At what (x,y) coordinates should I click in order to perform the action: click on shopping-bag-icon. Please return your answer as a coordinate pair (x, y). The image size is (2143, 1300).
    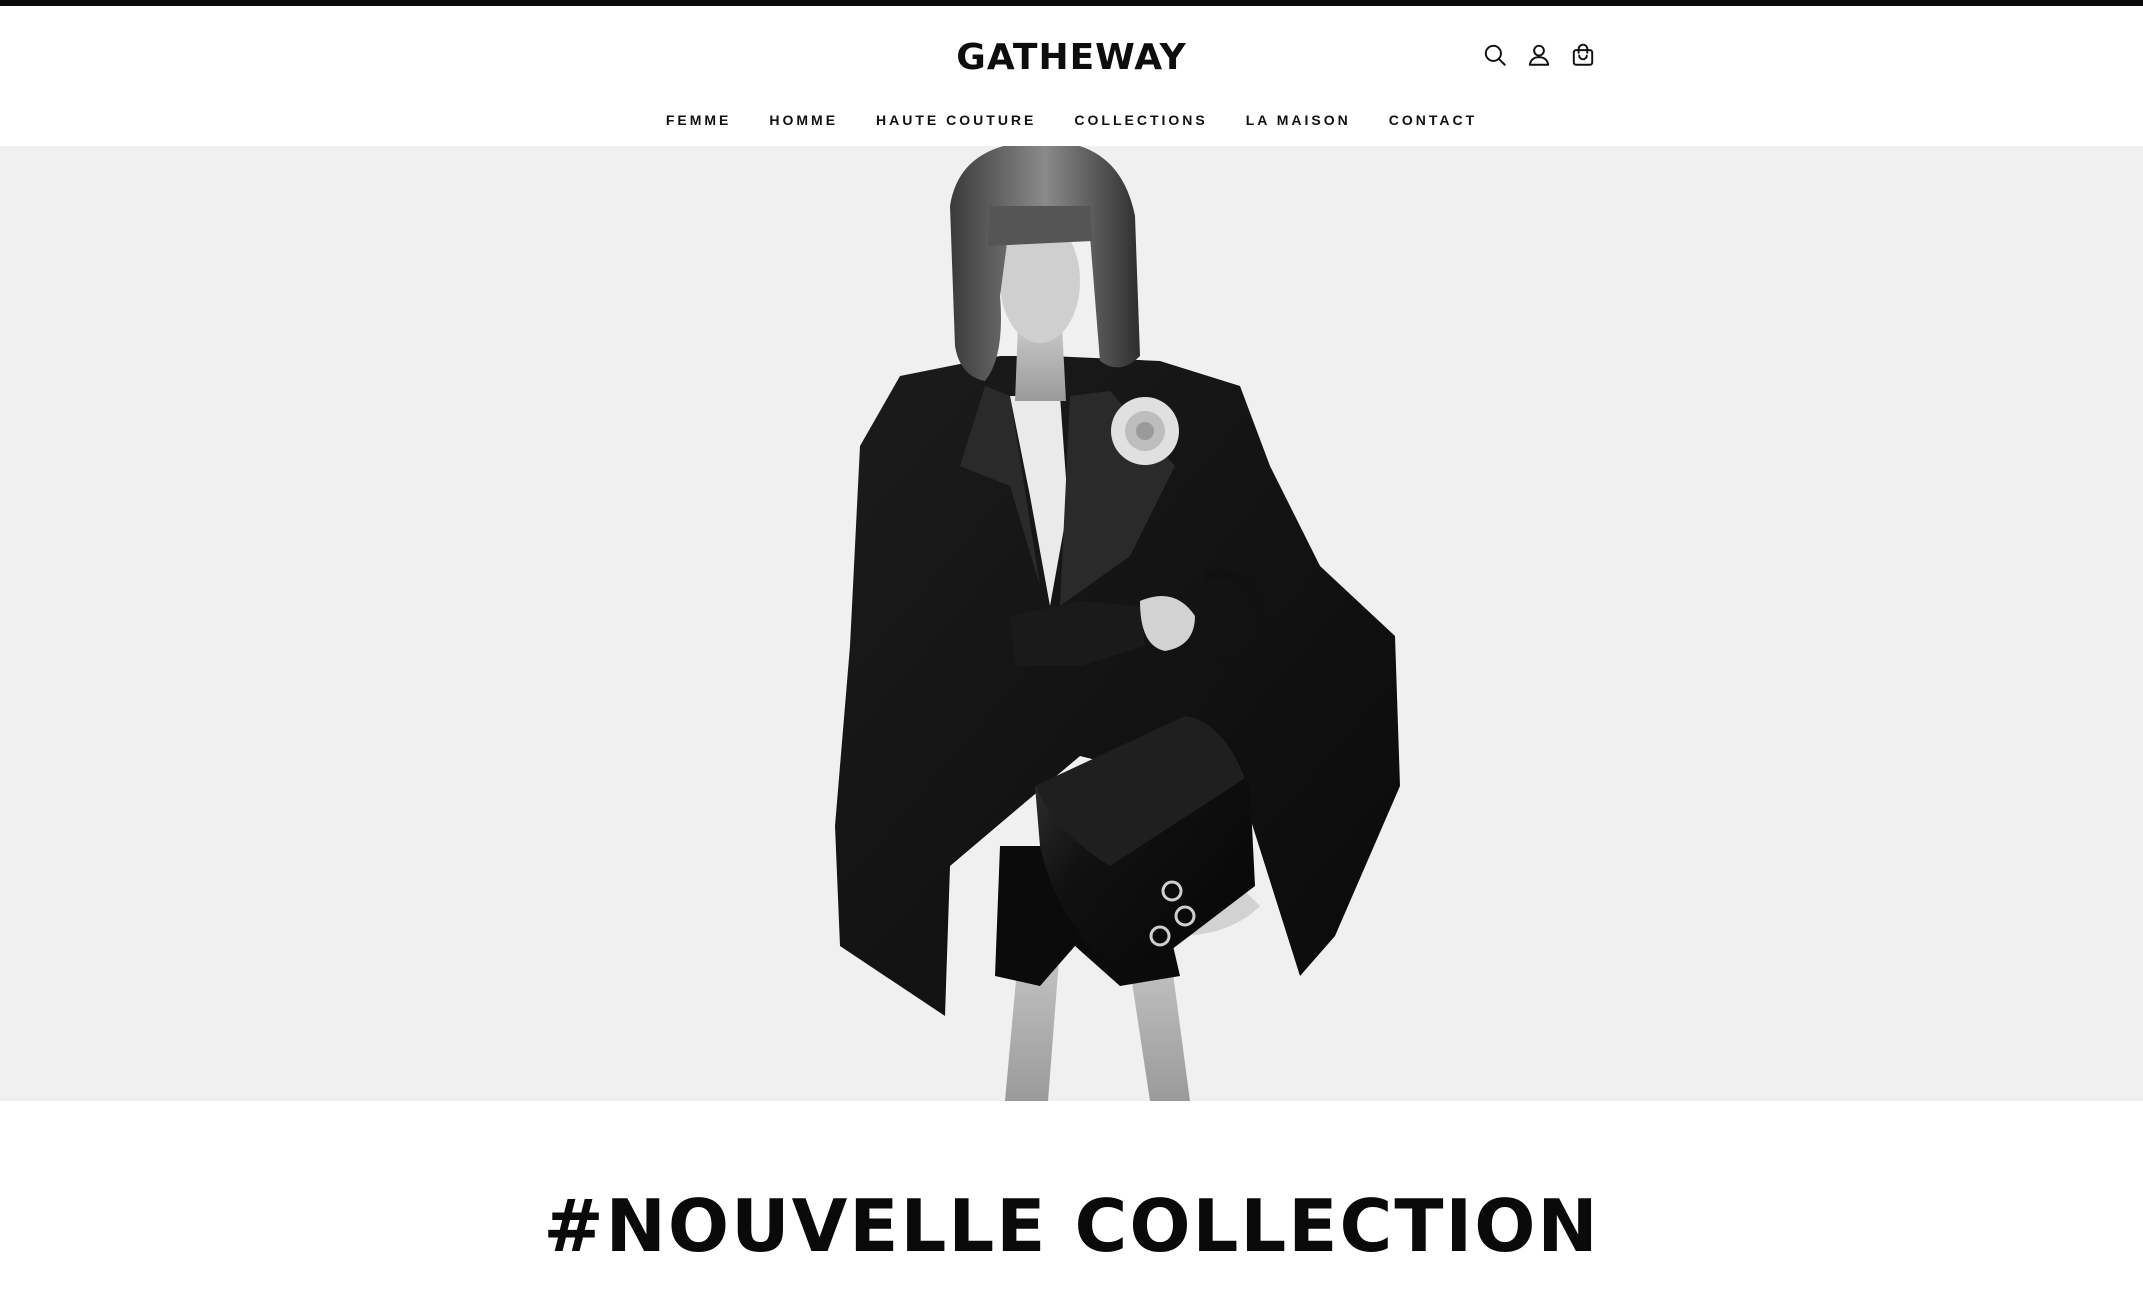
    Looking at the image, I should click on (1583, 55).